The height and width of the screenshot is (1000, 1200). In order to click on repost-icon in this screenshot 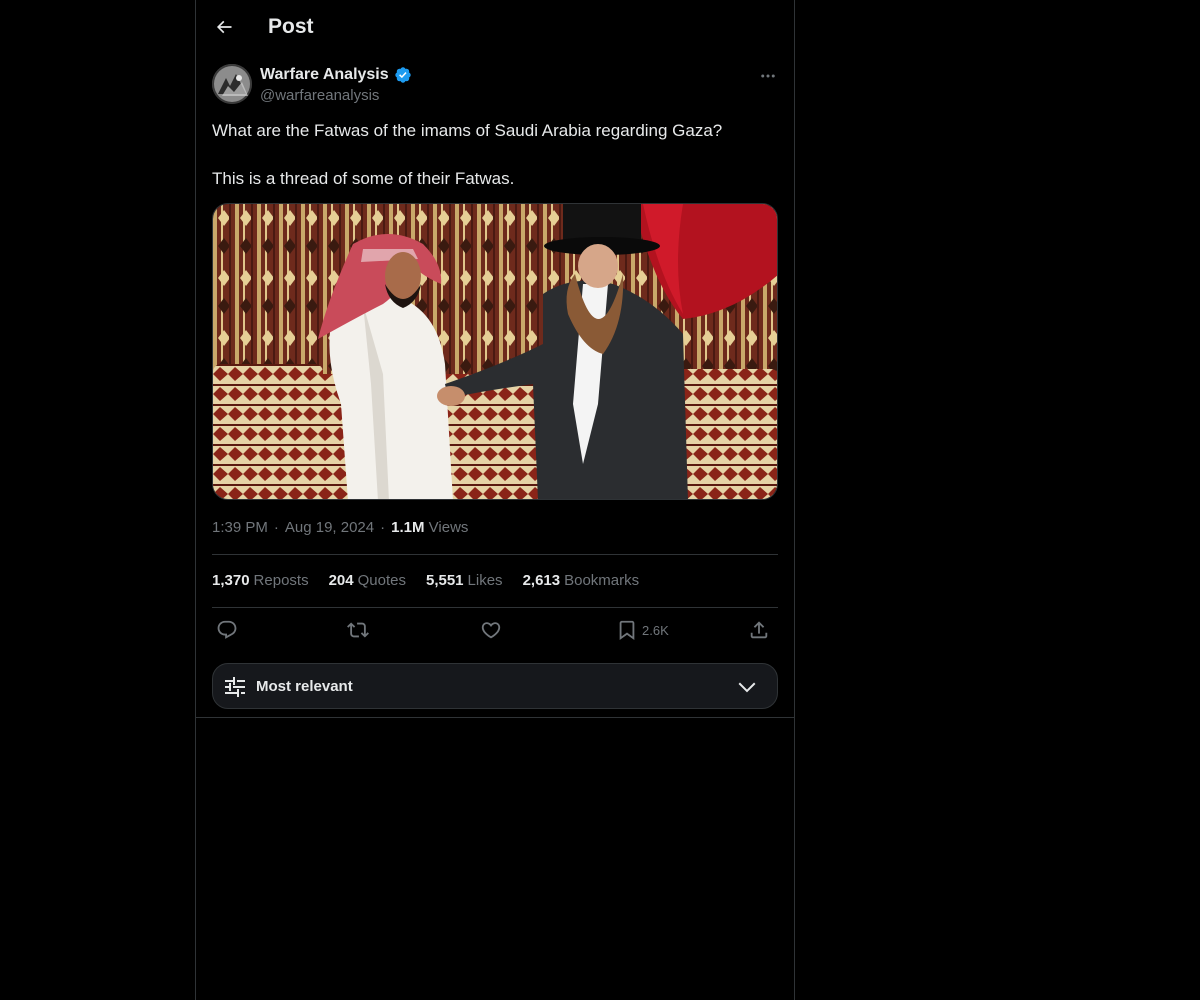, I will do `click(358, 630)`.